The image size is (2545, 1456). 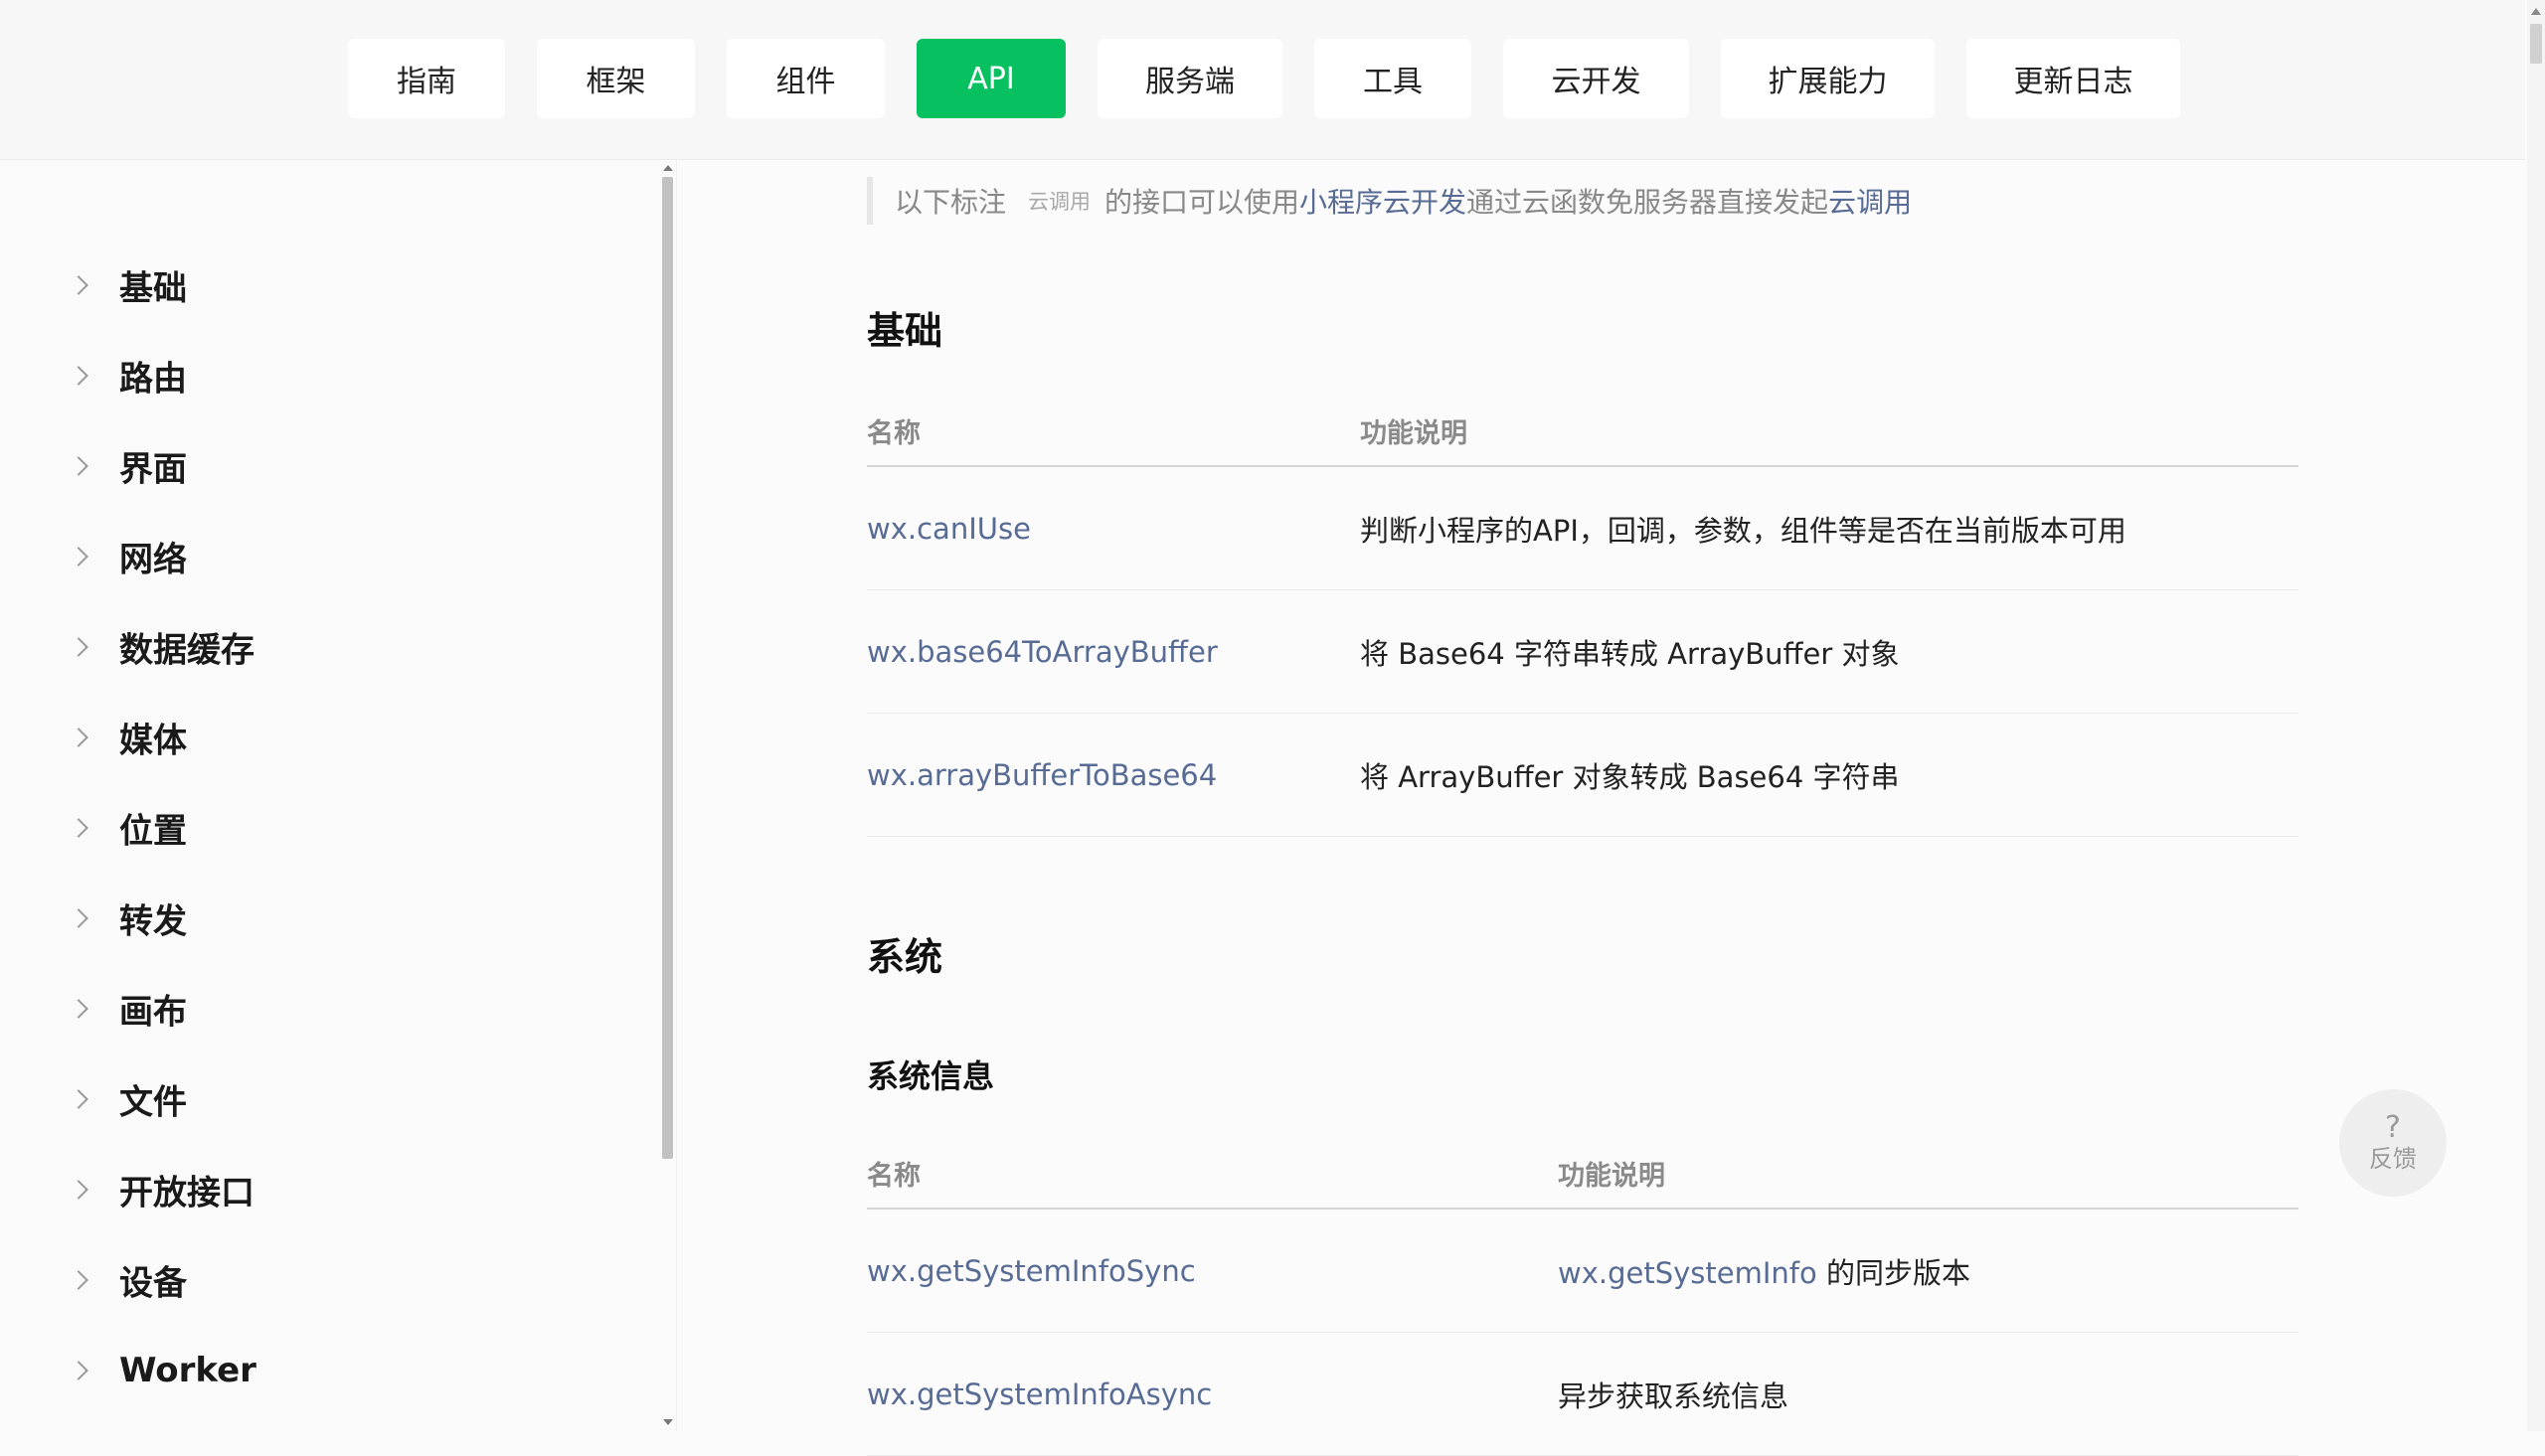 I want to click on api-link-getSystemInfoAsync: wx.getSystemInfoAsync, so click(x=1039, y=1394).